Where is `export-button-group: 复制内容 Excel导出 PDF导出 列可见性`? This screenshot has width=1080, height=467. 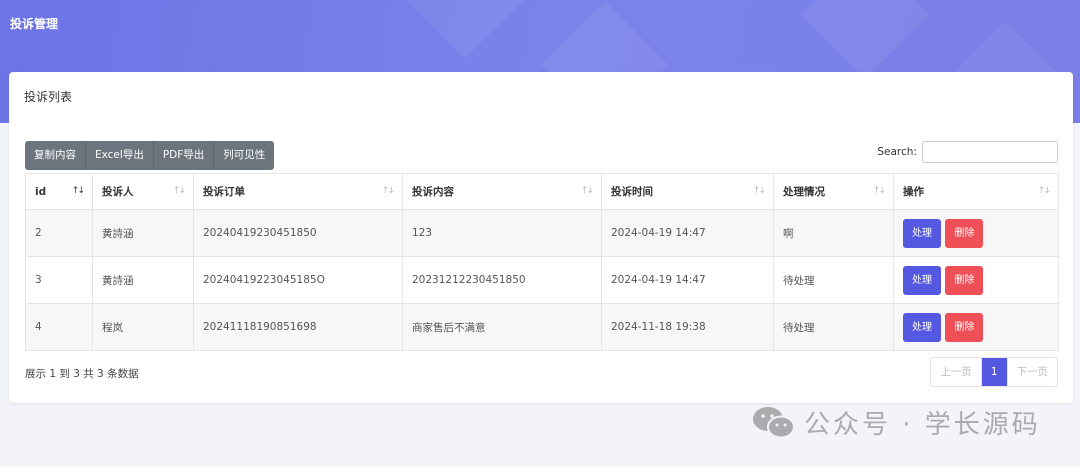
export-button-group: 复制内容 Excel导出 PDF导出 列可见性 is located at coordinates (150, 155).